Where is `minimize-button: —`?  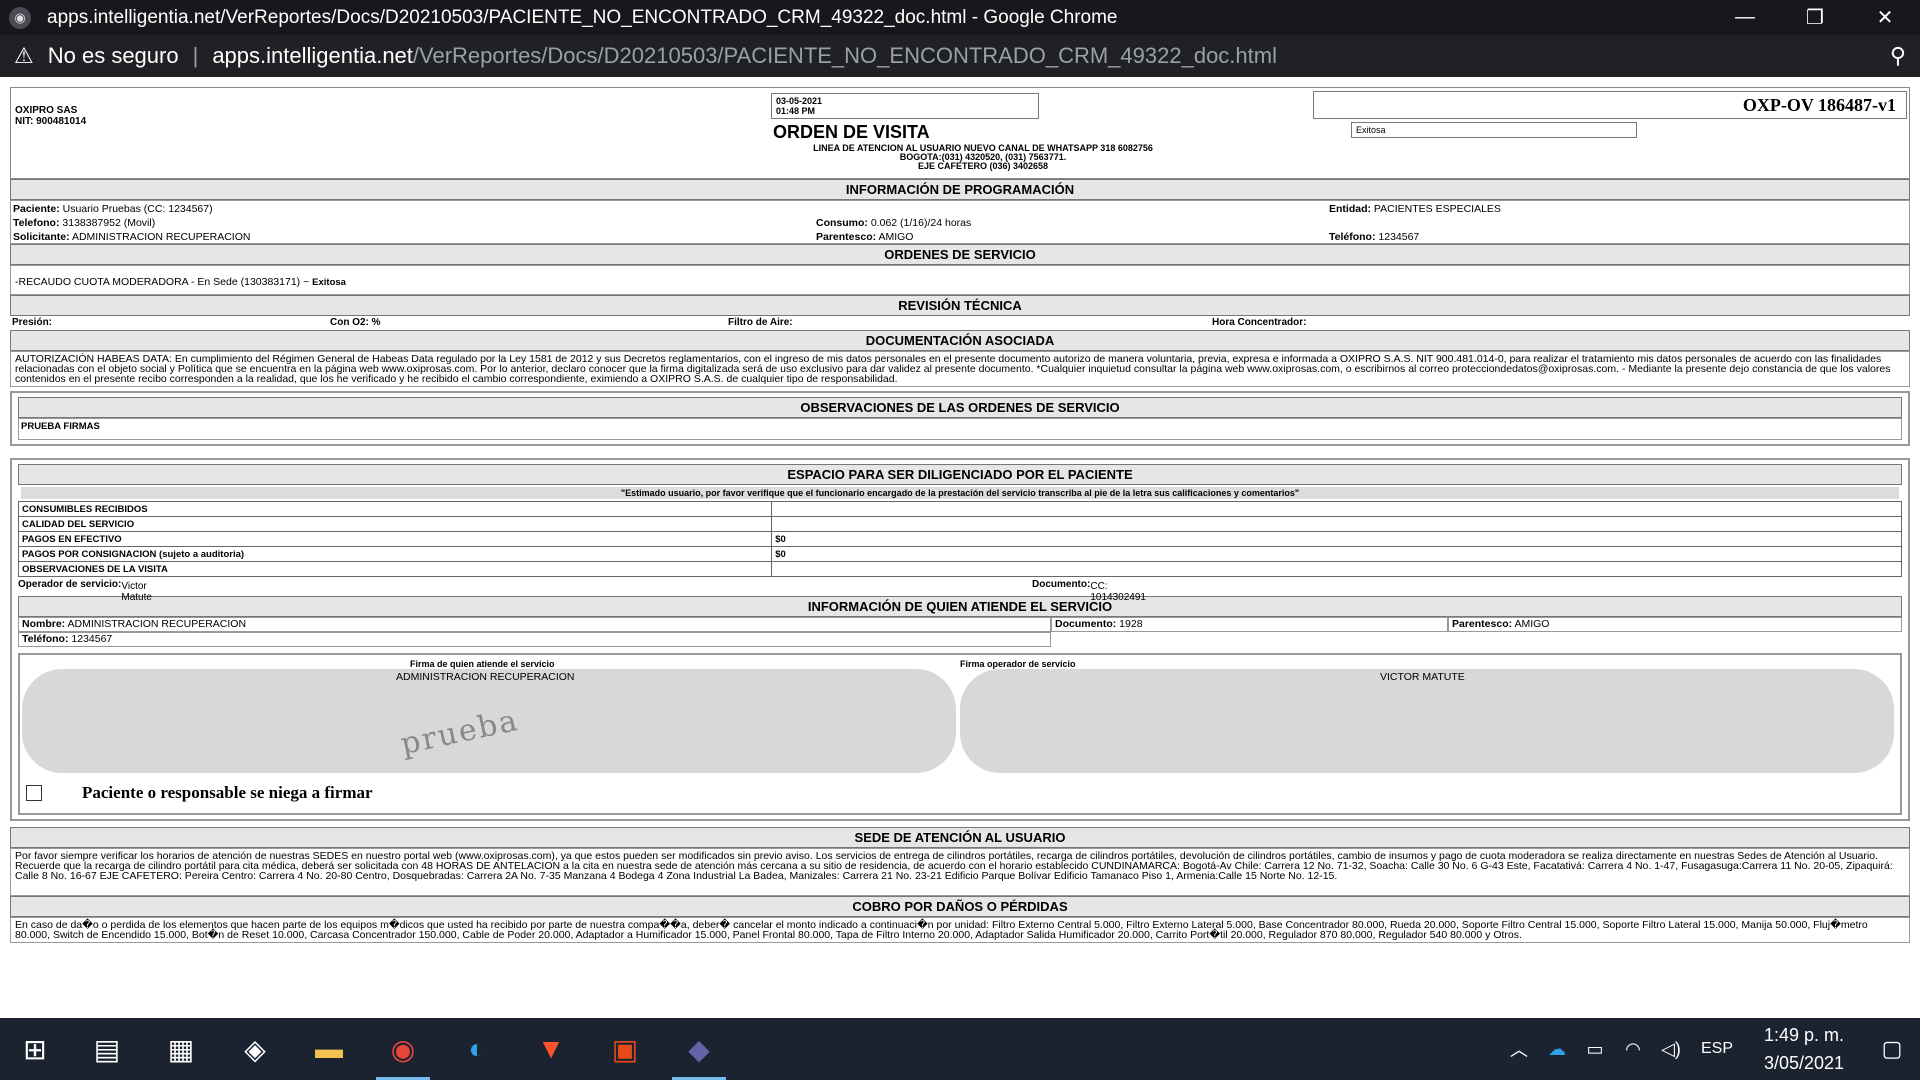
minimize-button: — is located at coordinates (1745, 17).